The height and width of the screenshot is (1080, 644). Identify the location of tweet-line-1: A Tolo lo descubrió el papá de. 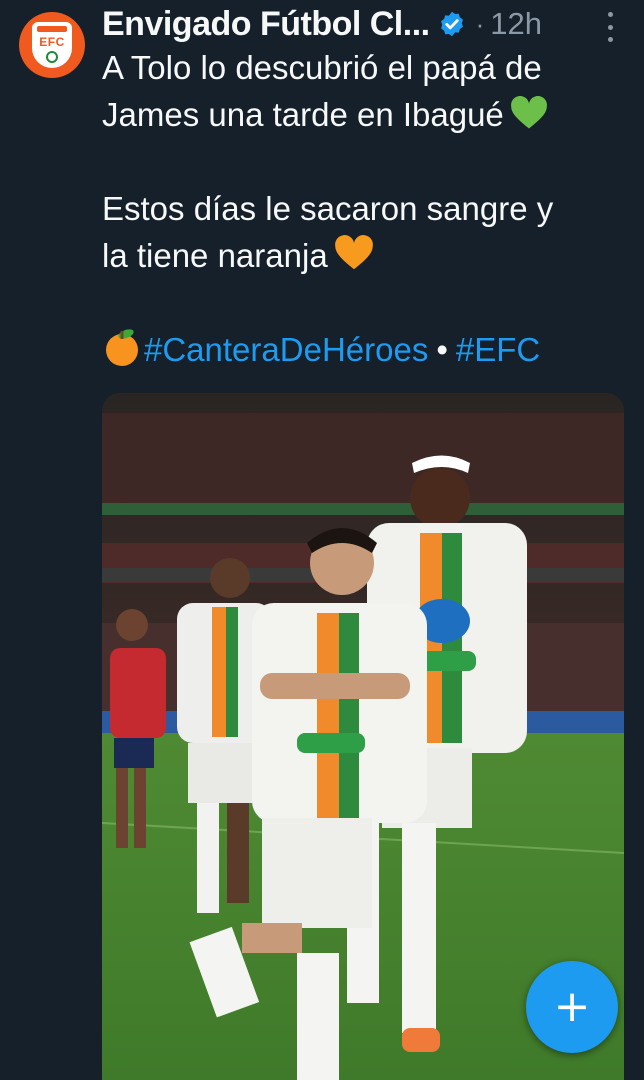
(322, 67).